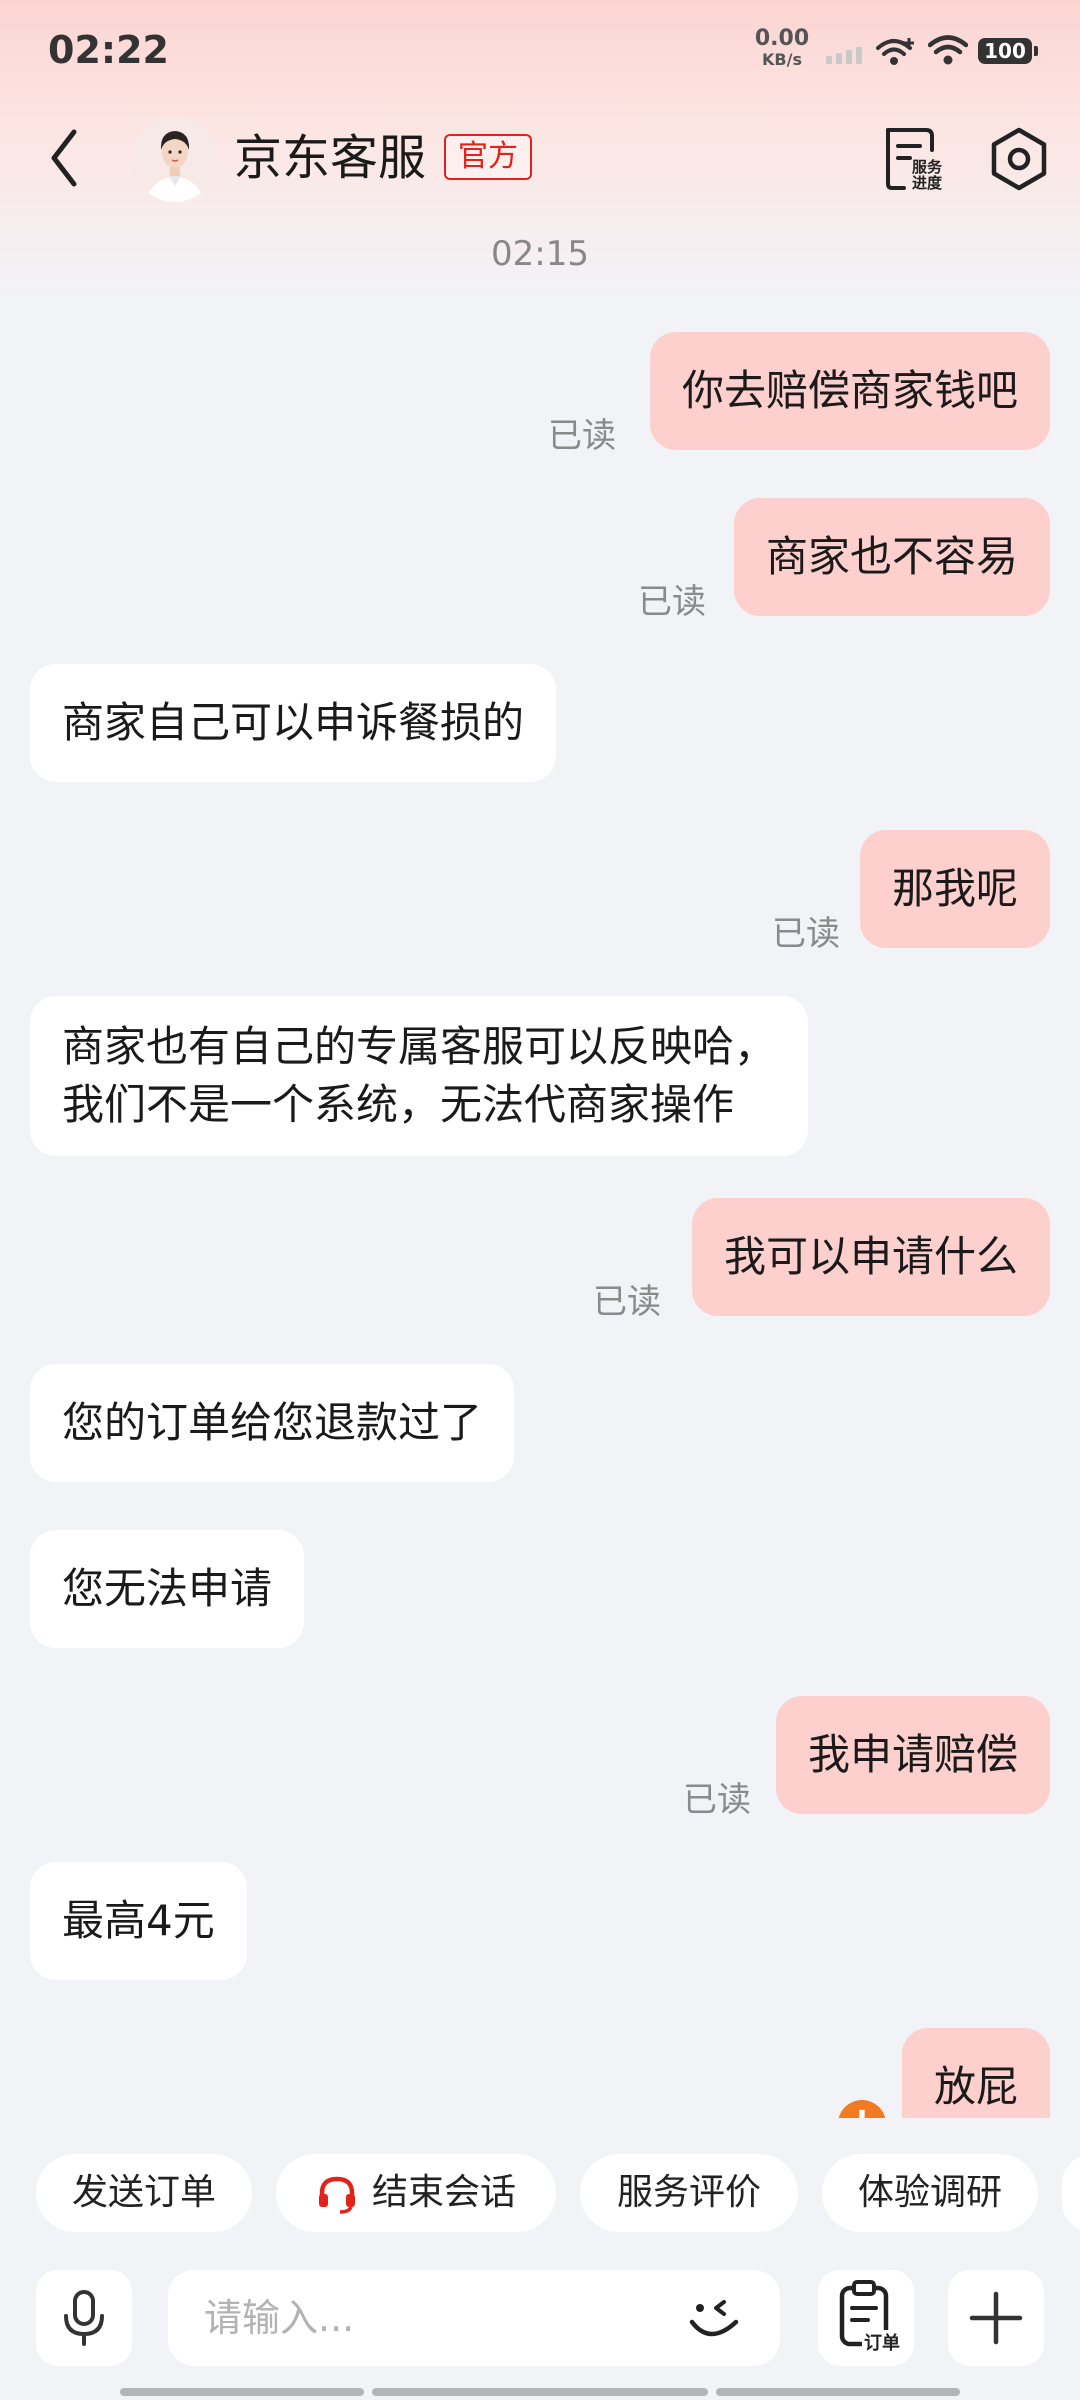 The image size is (1080, 2400). I want to click on message-bubble-sent: 我可以申请什么, so click(870, 1257).